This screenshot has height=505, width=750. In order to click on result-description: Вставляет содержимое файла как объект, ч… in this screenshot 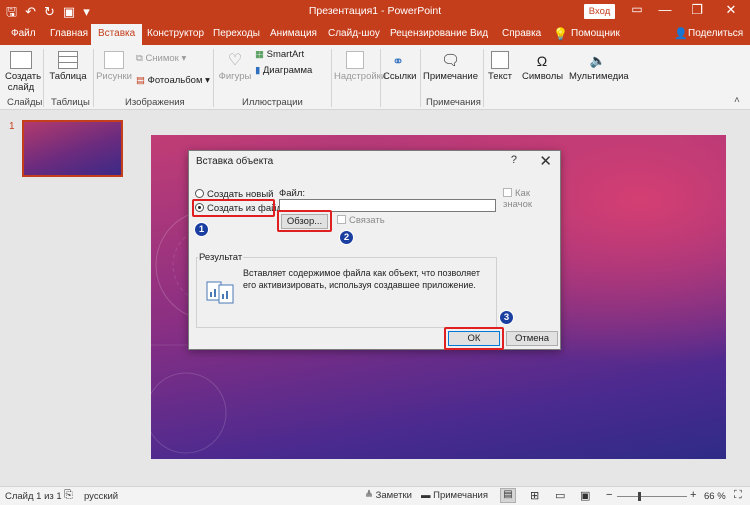, I will do `click(361, 279)`.